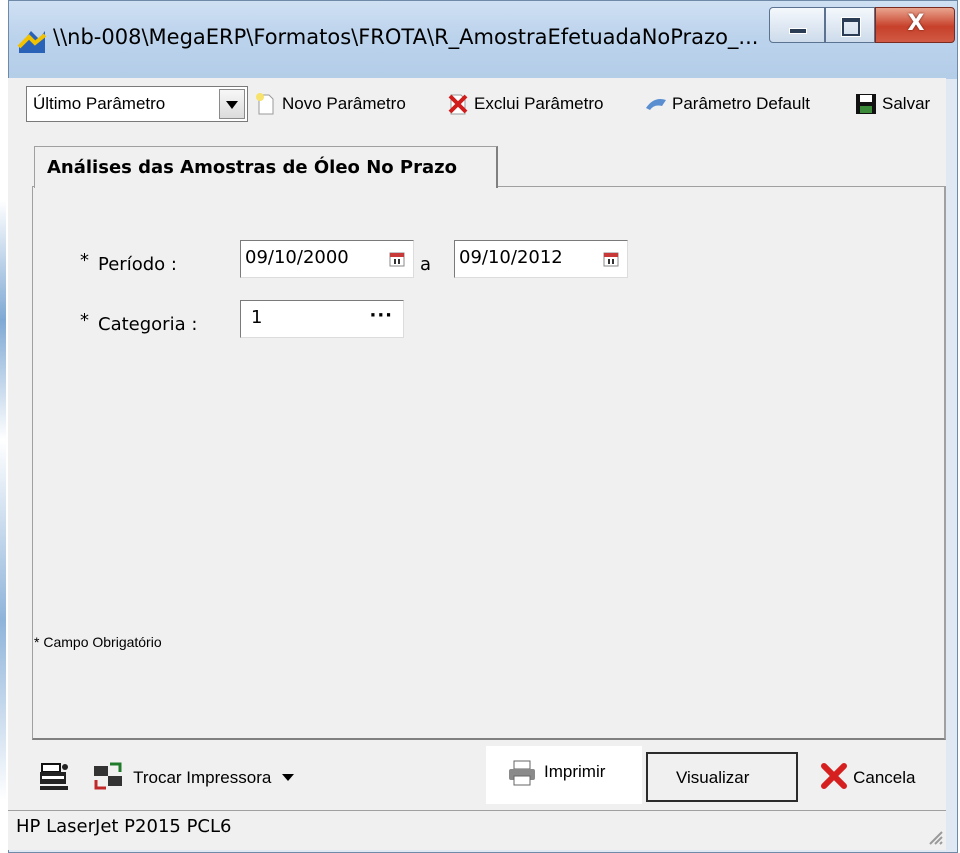 The height and width of the screenshot is (853, 960). I want to click on categoria-value: 1, so click(257, 317).